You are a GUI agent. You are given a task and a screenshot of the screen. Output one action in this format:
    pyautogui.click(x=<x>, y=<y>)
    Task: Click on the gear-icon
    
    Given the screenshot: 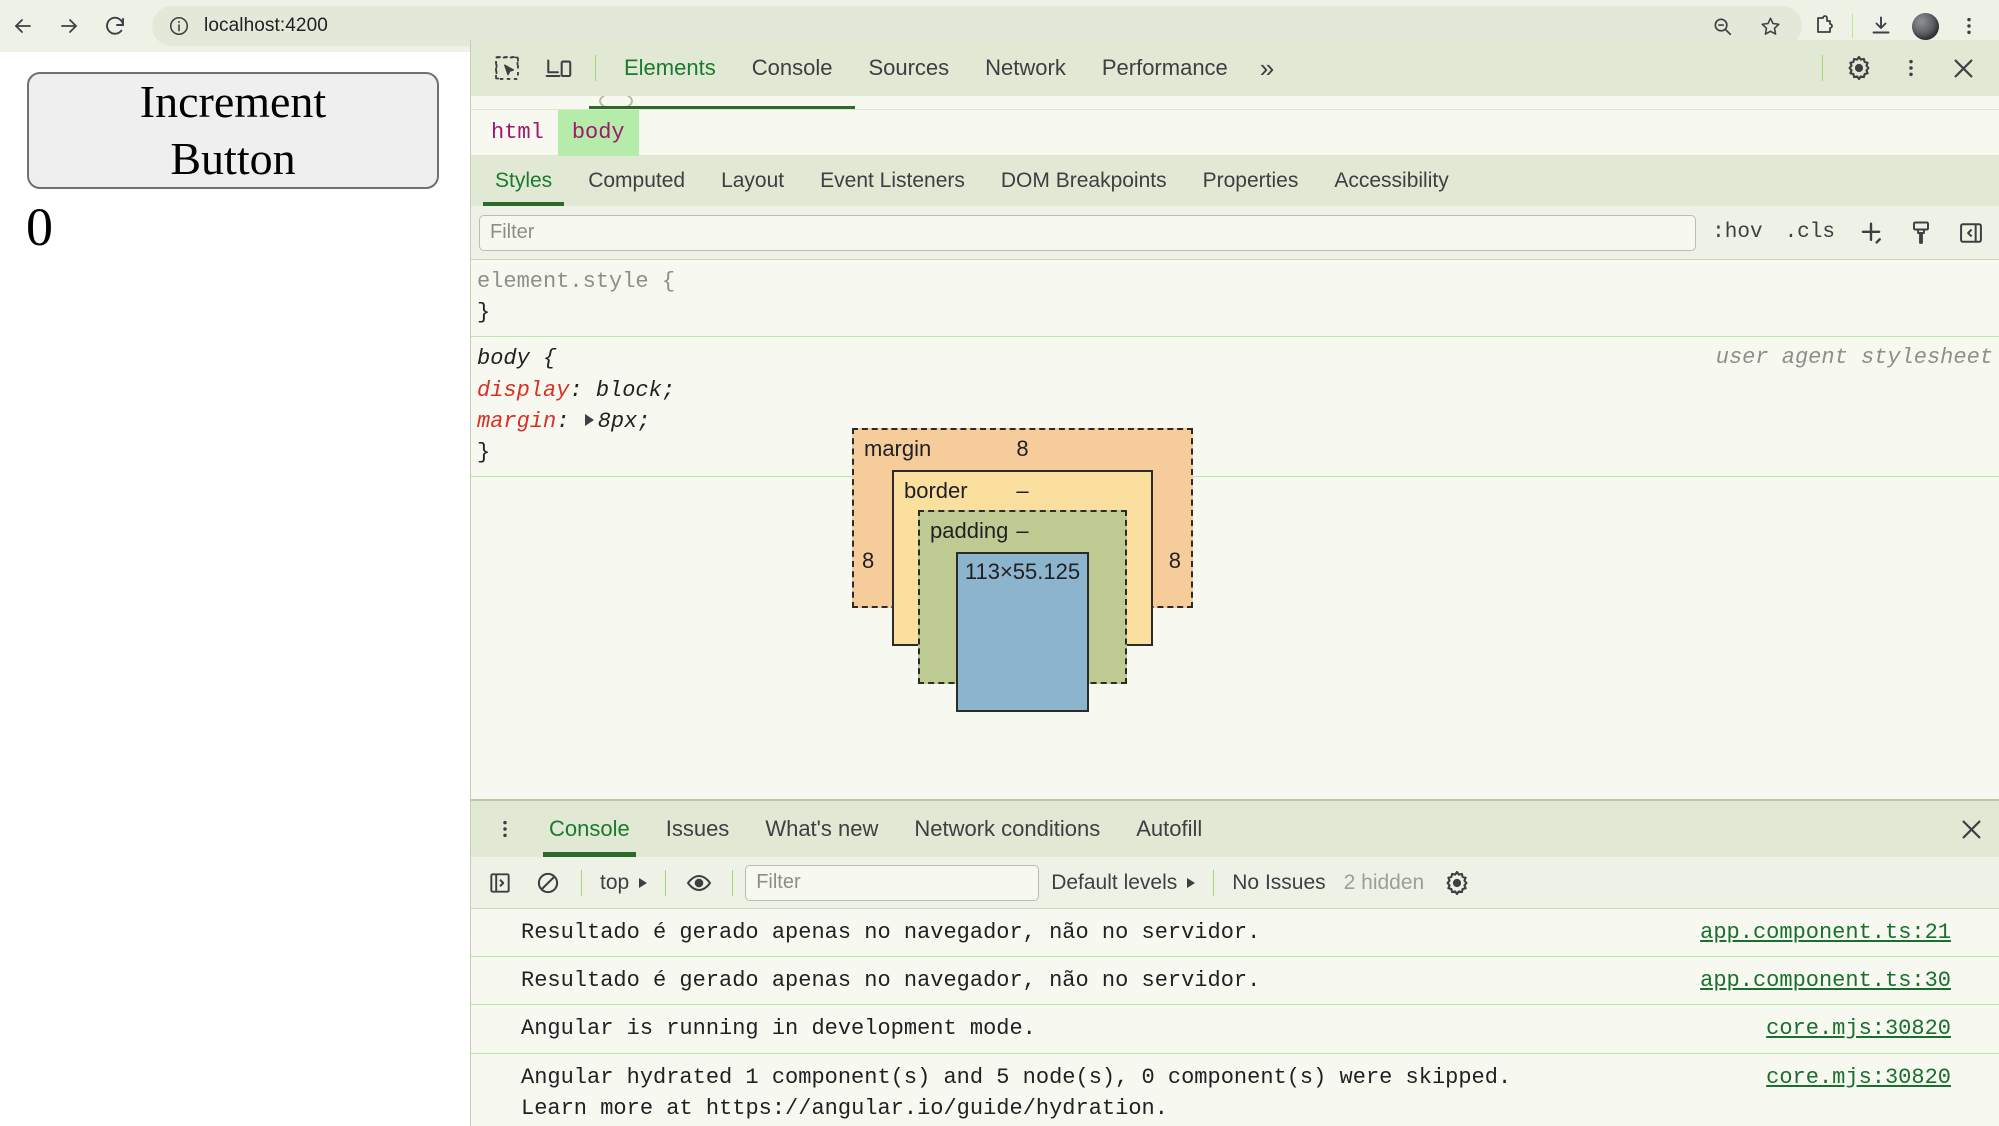 What is the action you would take?
    pyautogui.click(x=1859, y=68)
    